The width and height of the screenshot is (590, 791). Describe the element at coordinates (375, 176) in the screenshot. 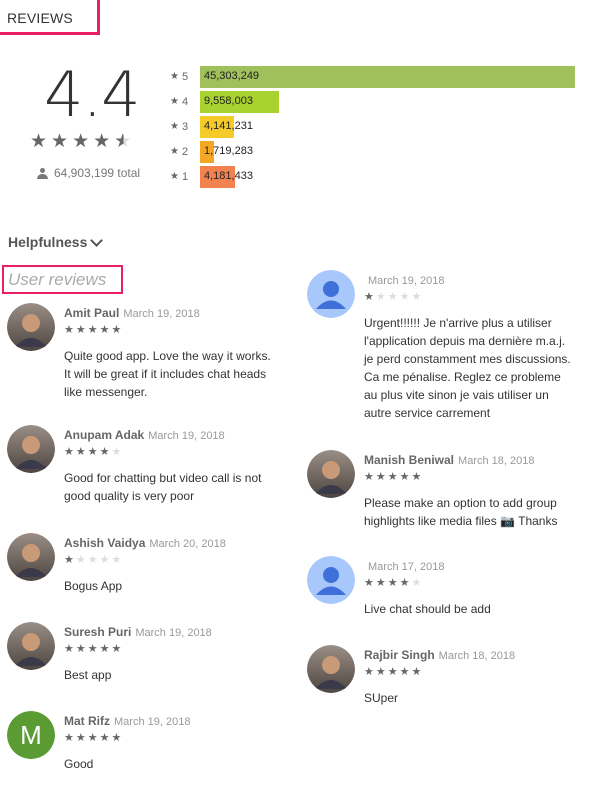

I see `histogram-row: ★ 1 4,181,433` at that location.